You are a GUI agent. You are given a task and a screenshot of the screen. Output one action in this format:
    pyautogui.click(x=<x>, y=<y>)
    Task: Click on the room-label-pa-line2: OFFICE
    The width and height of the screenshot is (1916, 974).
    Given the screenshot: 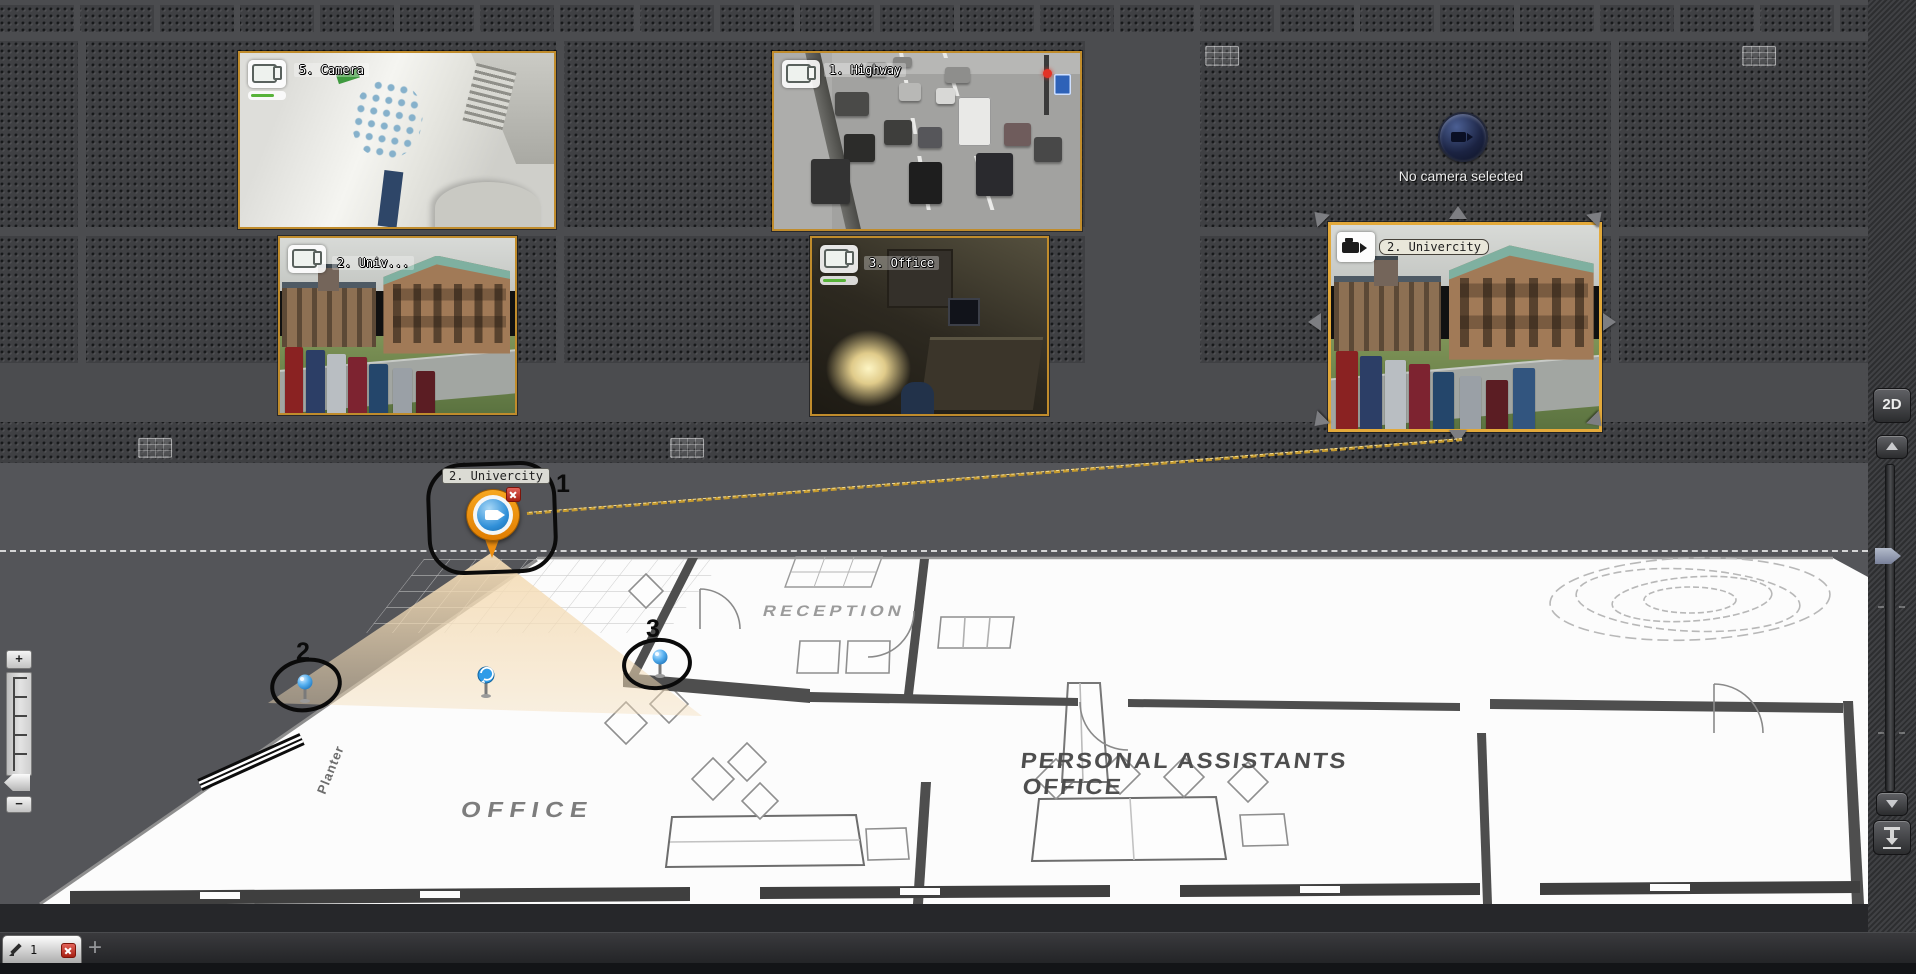 What is the action you would take?
    pyautogui.click(x=1072, y=786)
    